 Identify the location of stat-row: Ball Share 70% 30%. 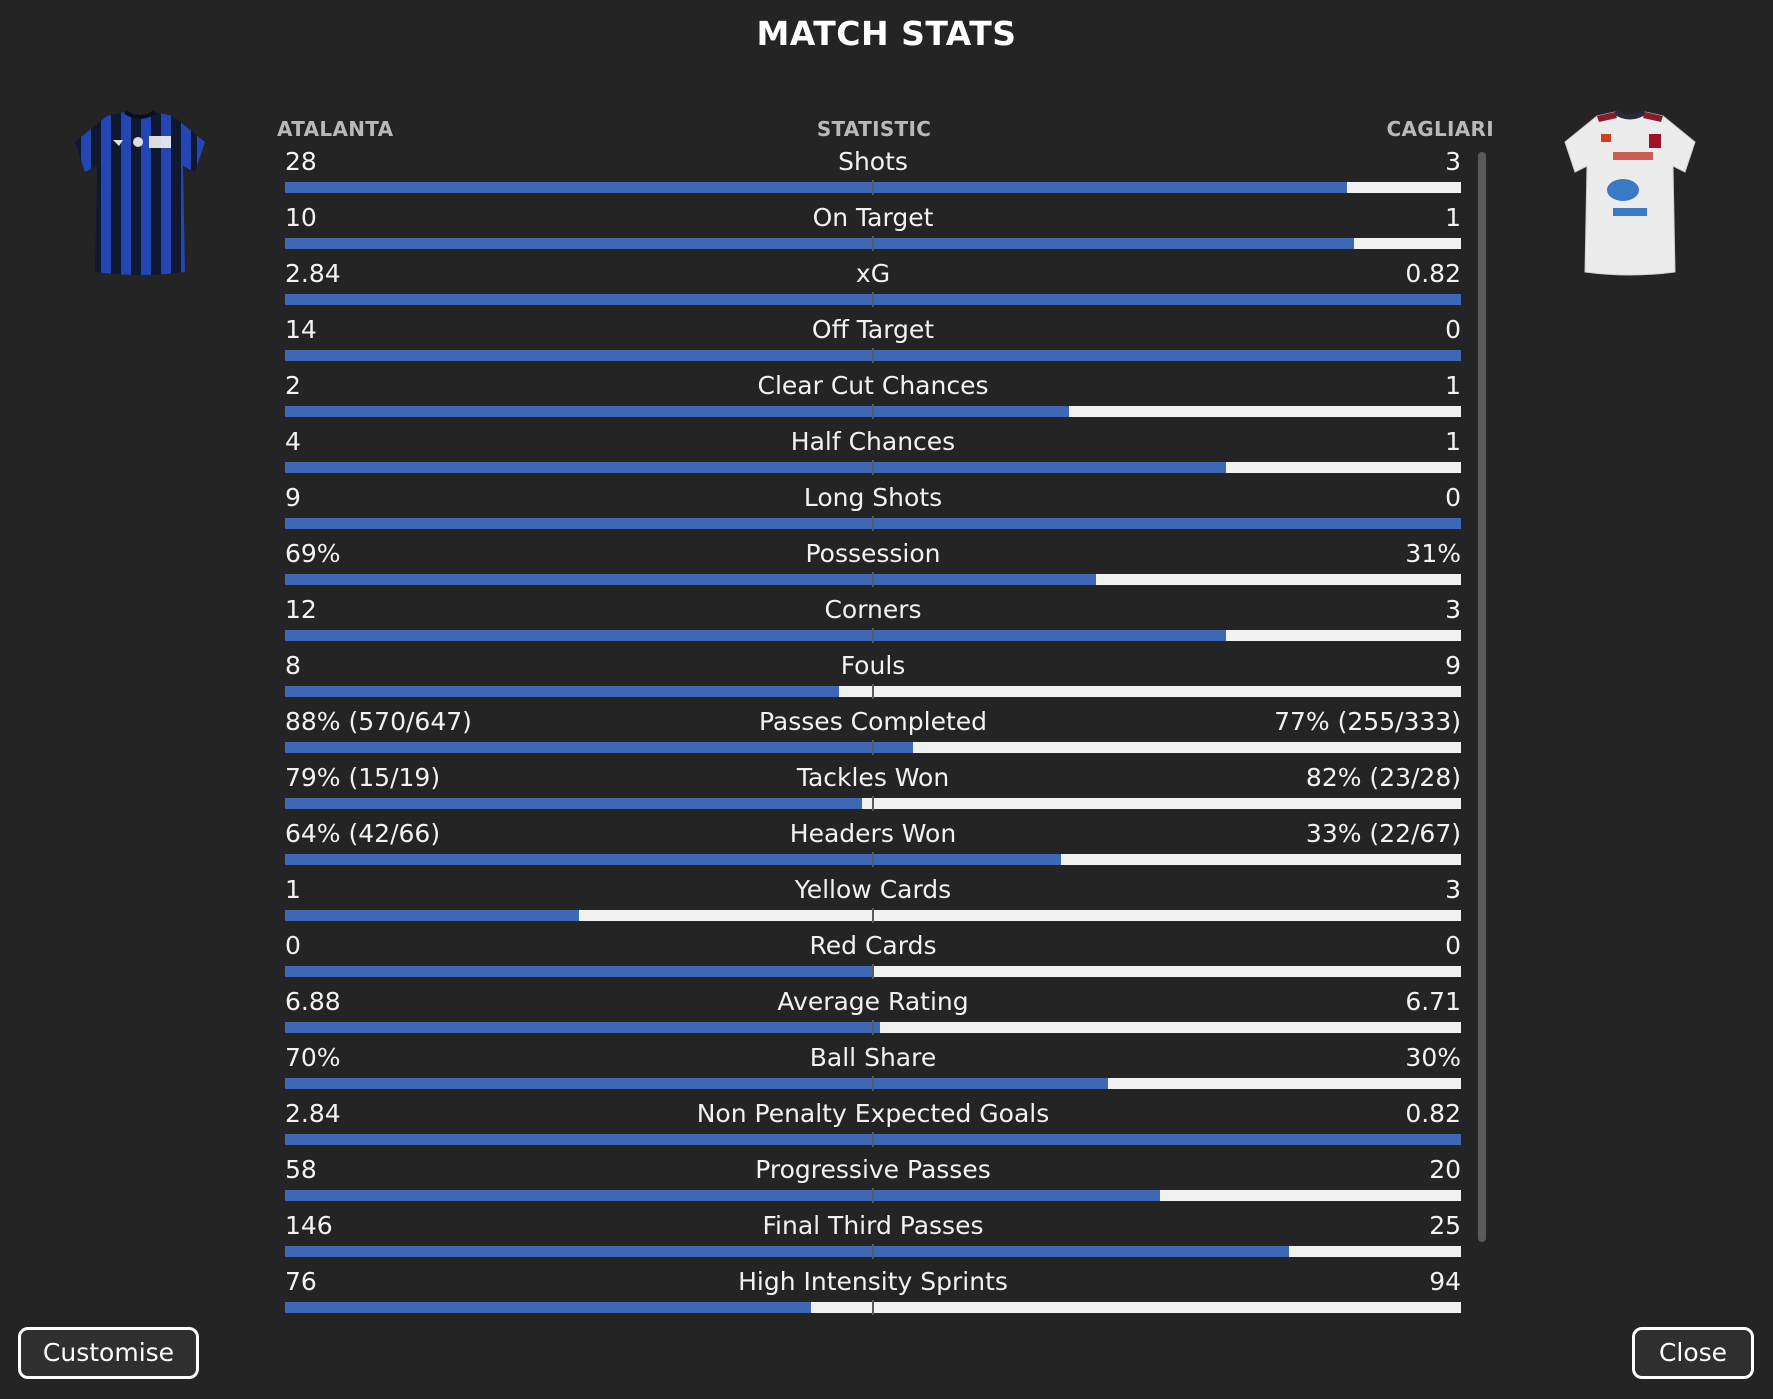
(873, 1070).